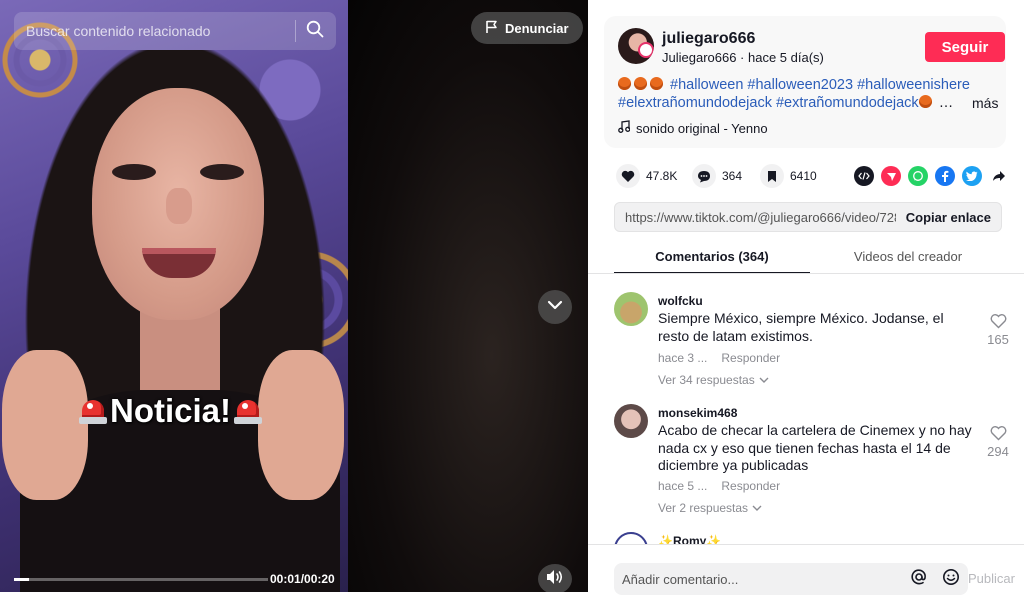 Image resolution: width=1024 pixels, height=595 pixels. I want to click on save-action: 6410, so click(788, 176).